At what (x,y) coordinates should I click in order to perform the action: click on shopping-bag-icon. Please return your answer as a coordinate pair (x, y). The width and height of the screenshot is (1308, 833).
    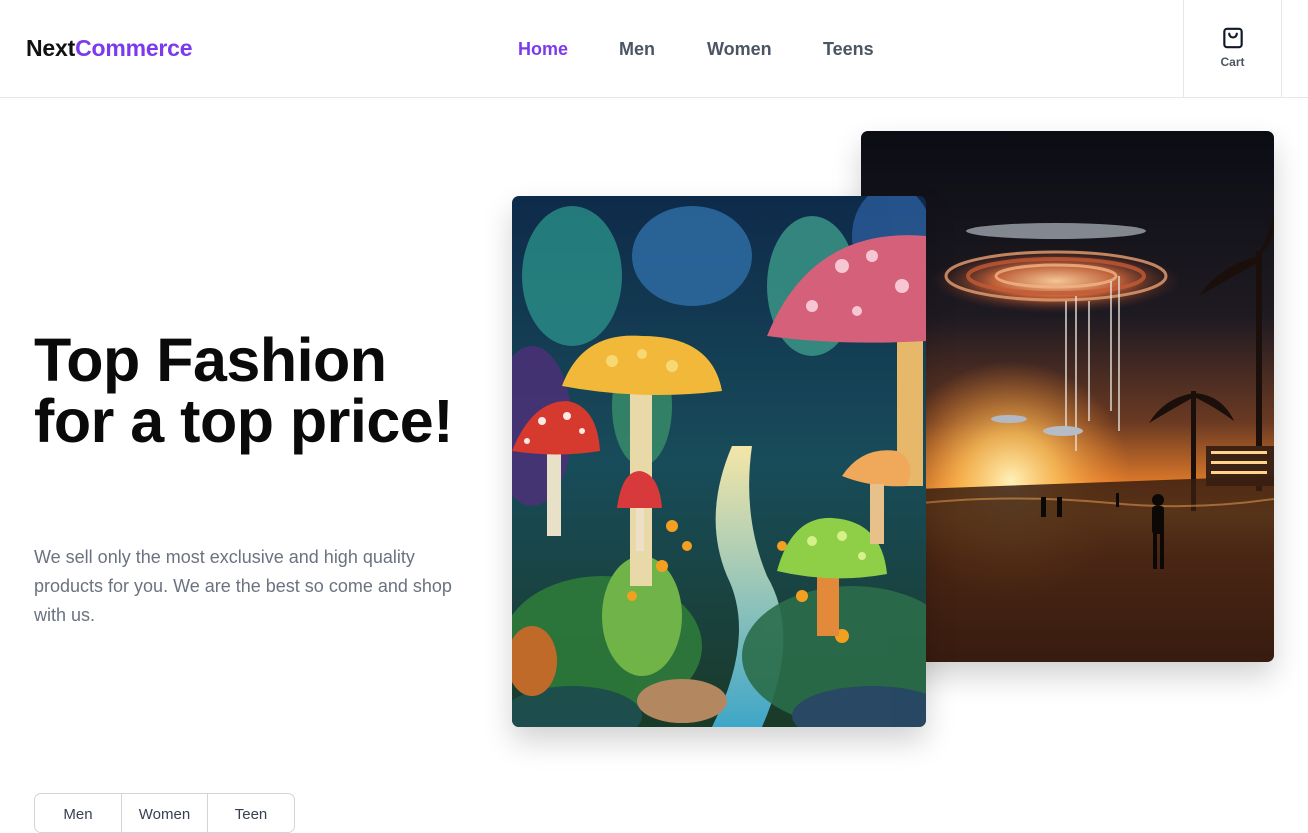
    Looking at the image, I should click on (1232, 38).